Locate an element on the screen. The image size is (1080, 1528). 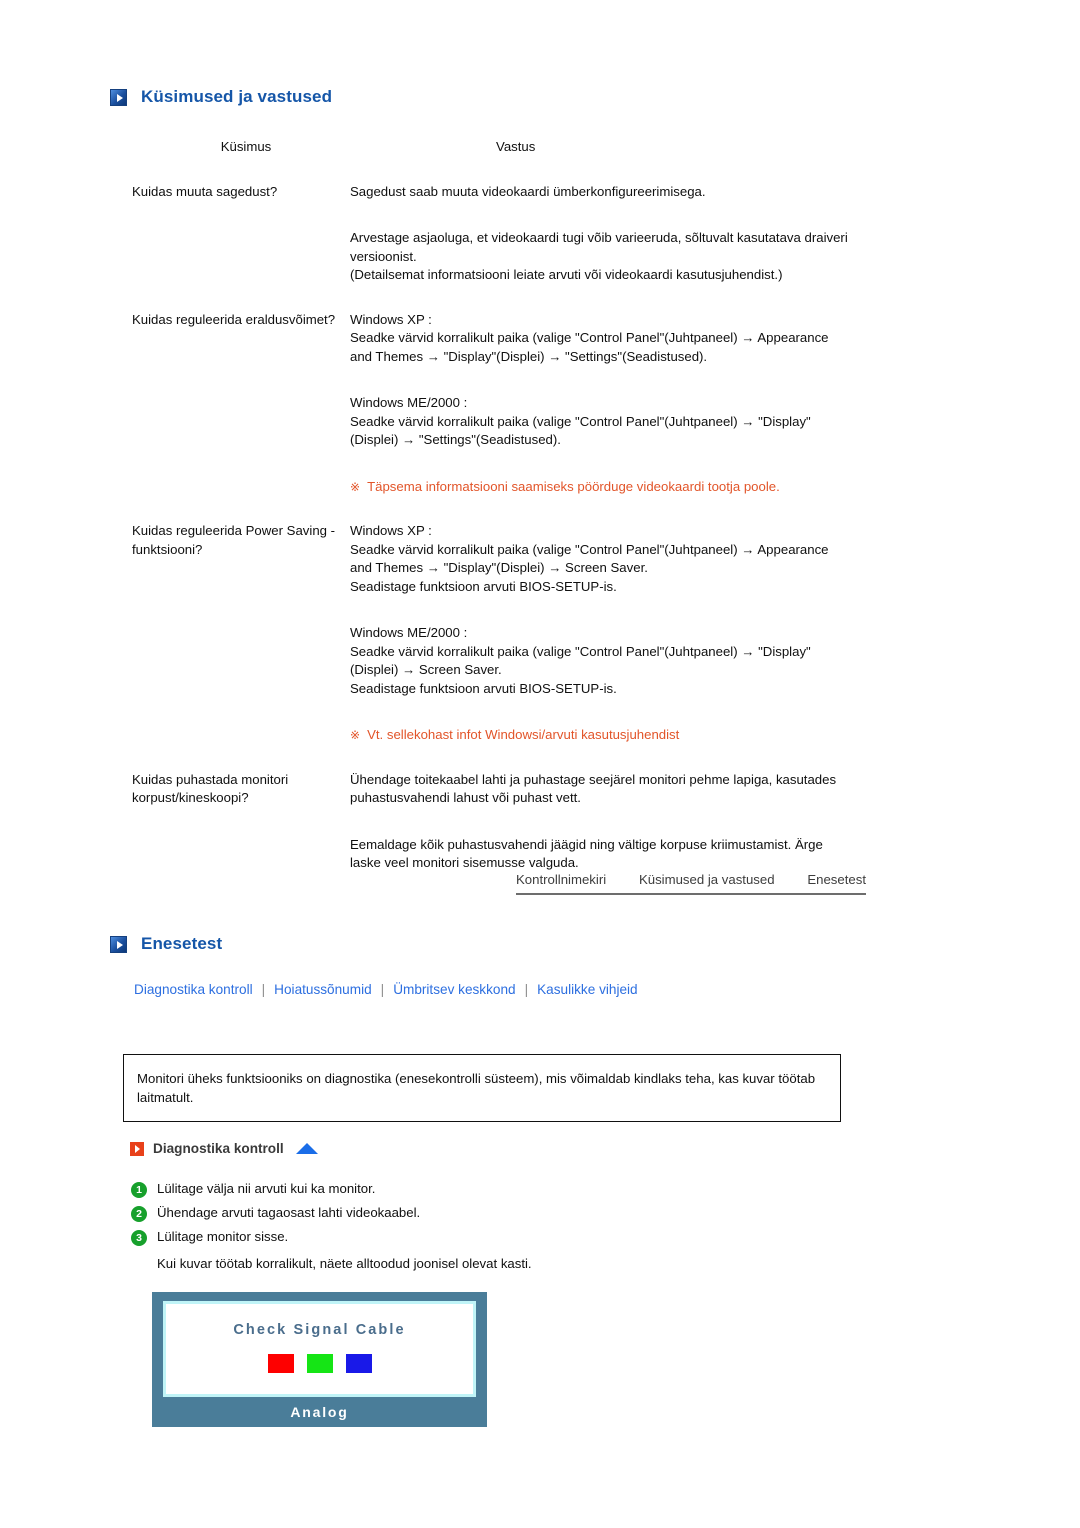
tab-kontrollnimekiri: Kontrollnimekiri is located at coordinates (561, 879).